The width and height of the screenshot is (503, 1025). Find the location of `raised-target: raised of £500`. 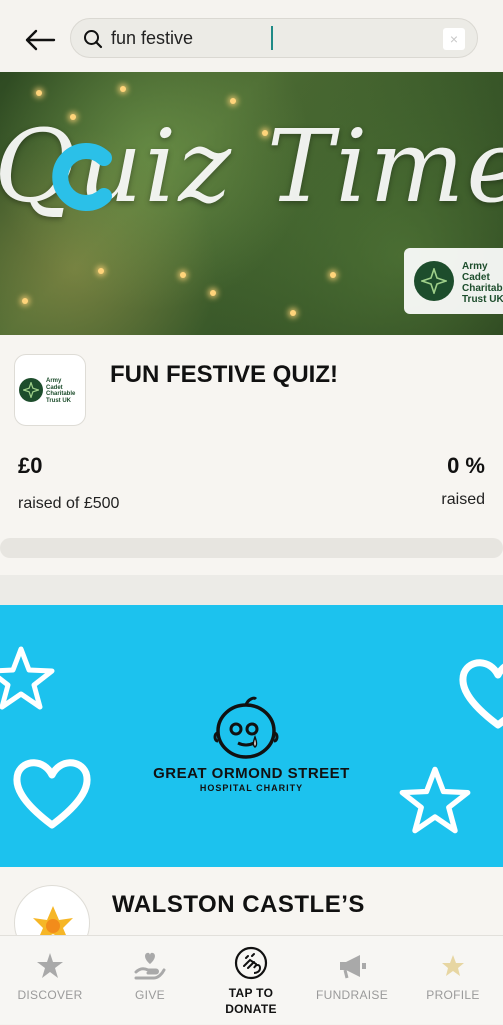

raised-target: raised of £500 is located at coordinates (69, 503).